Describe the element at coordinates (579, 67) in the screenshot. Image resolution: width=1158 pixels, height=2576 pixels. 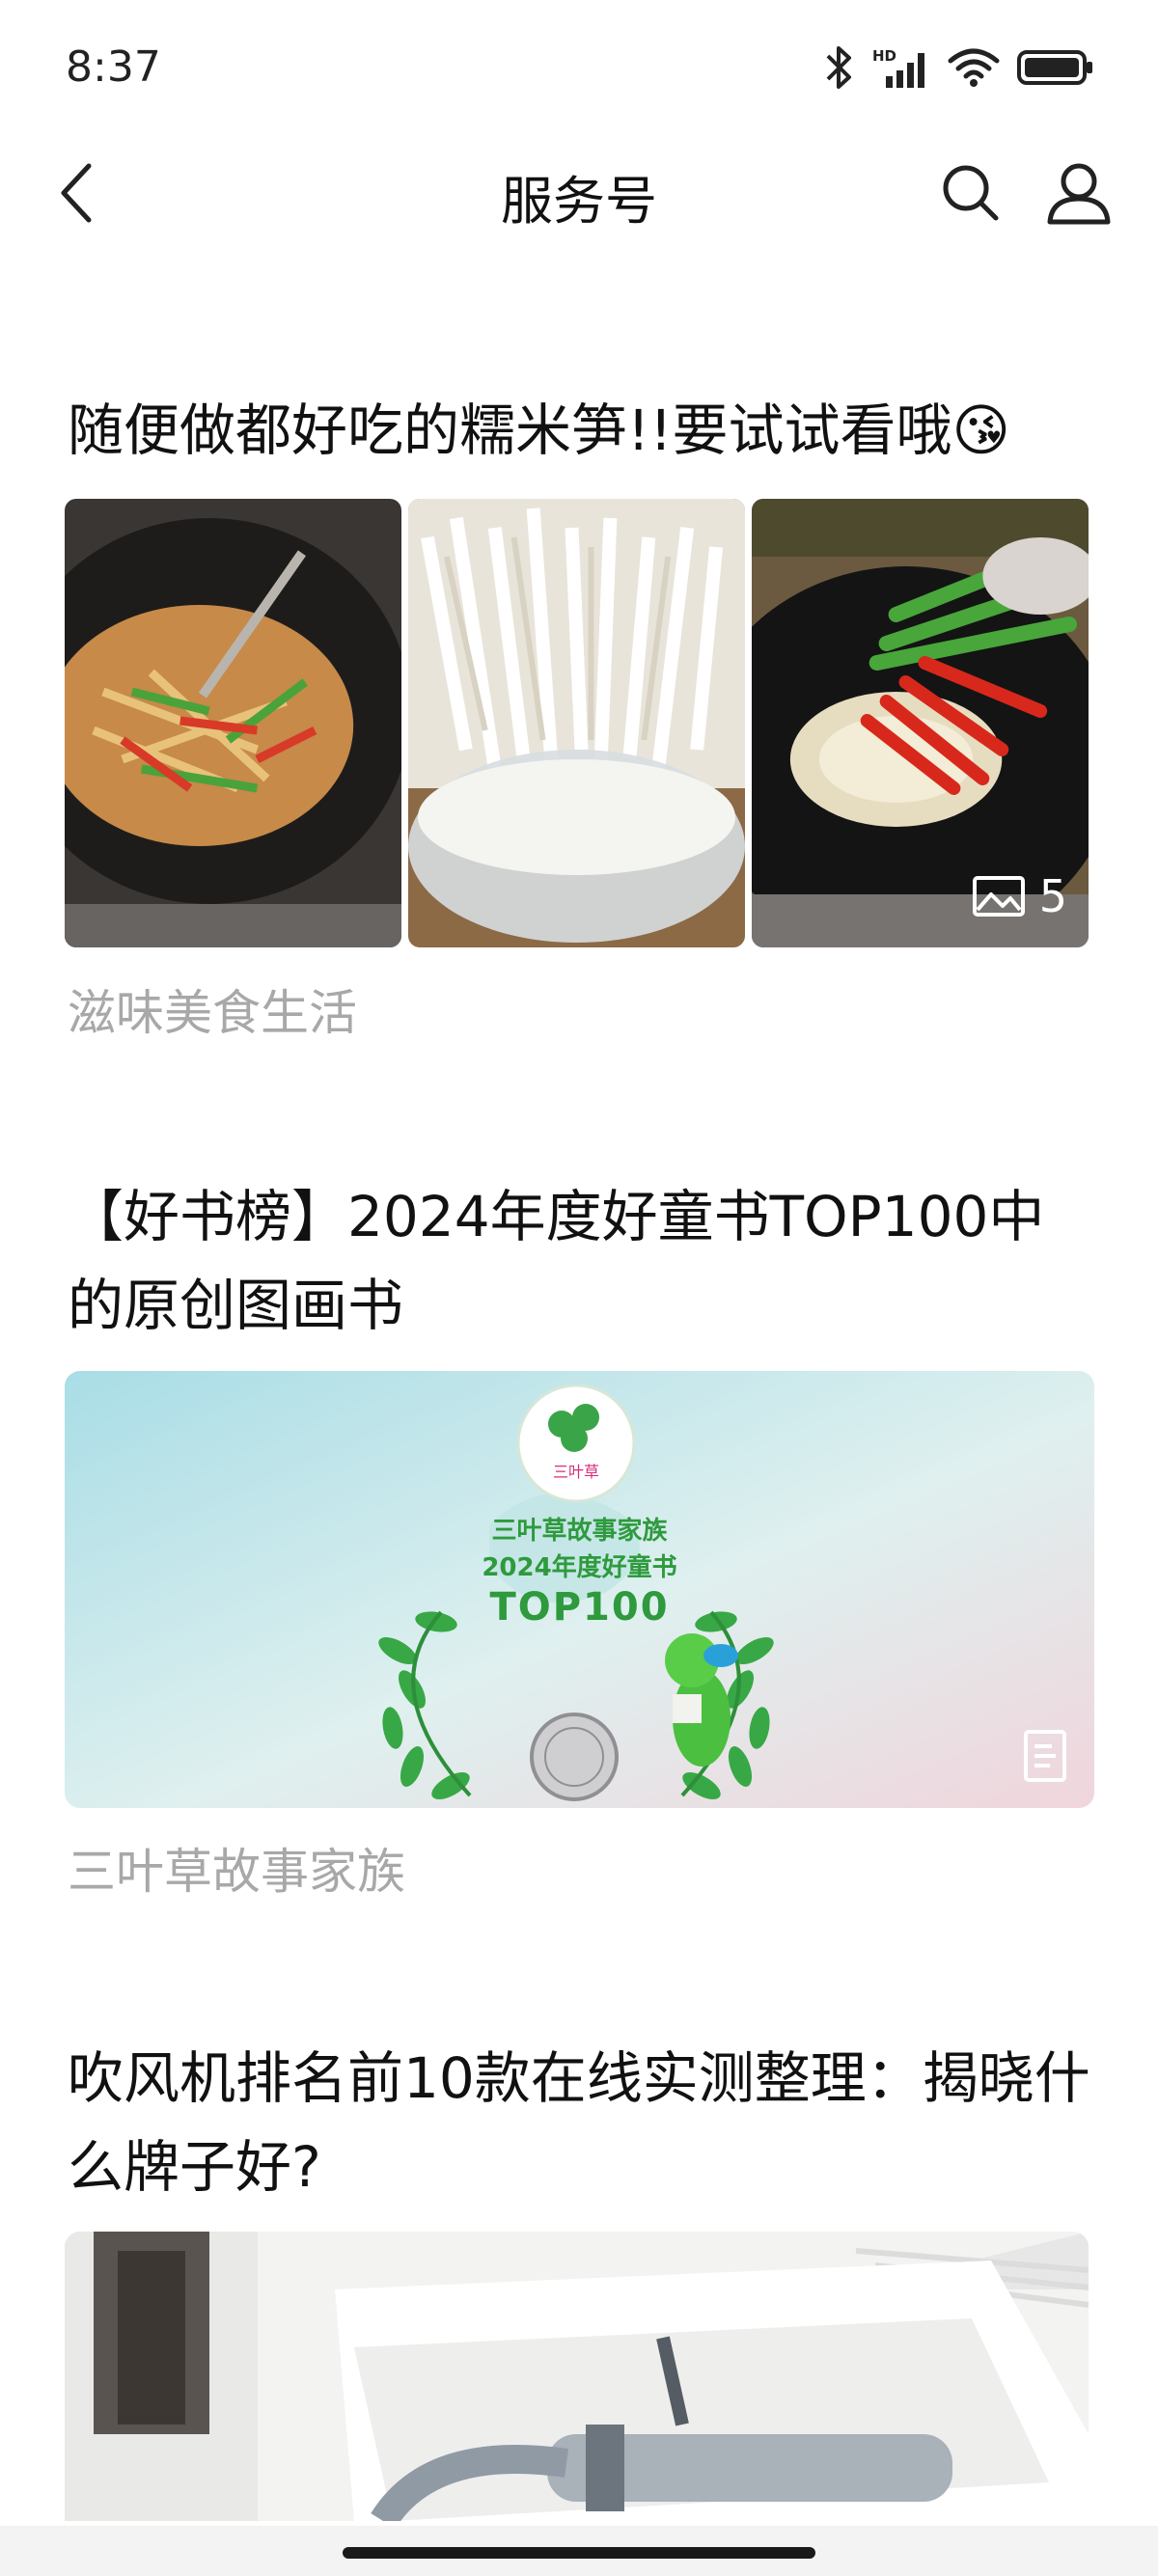
I see `status-bar: 8:37 HD` at that location.